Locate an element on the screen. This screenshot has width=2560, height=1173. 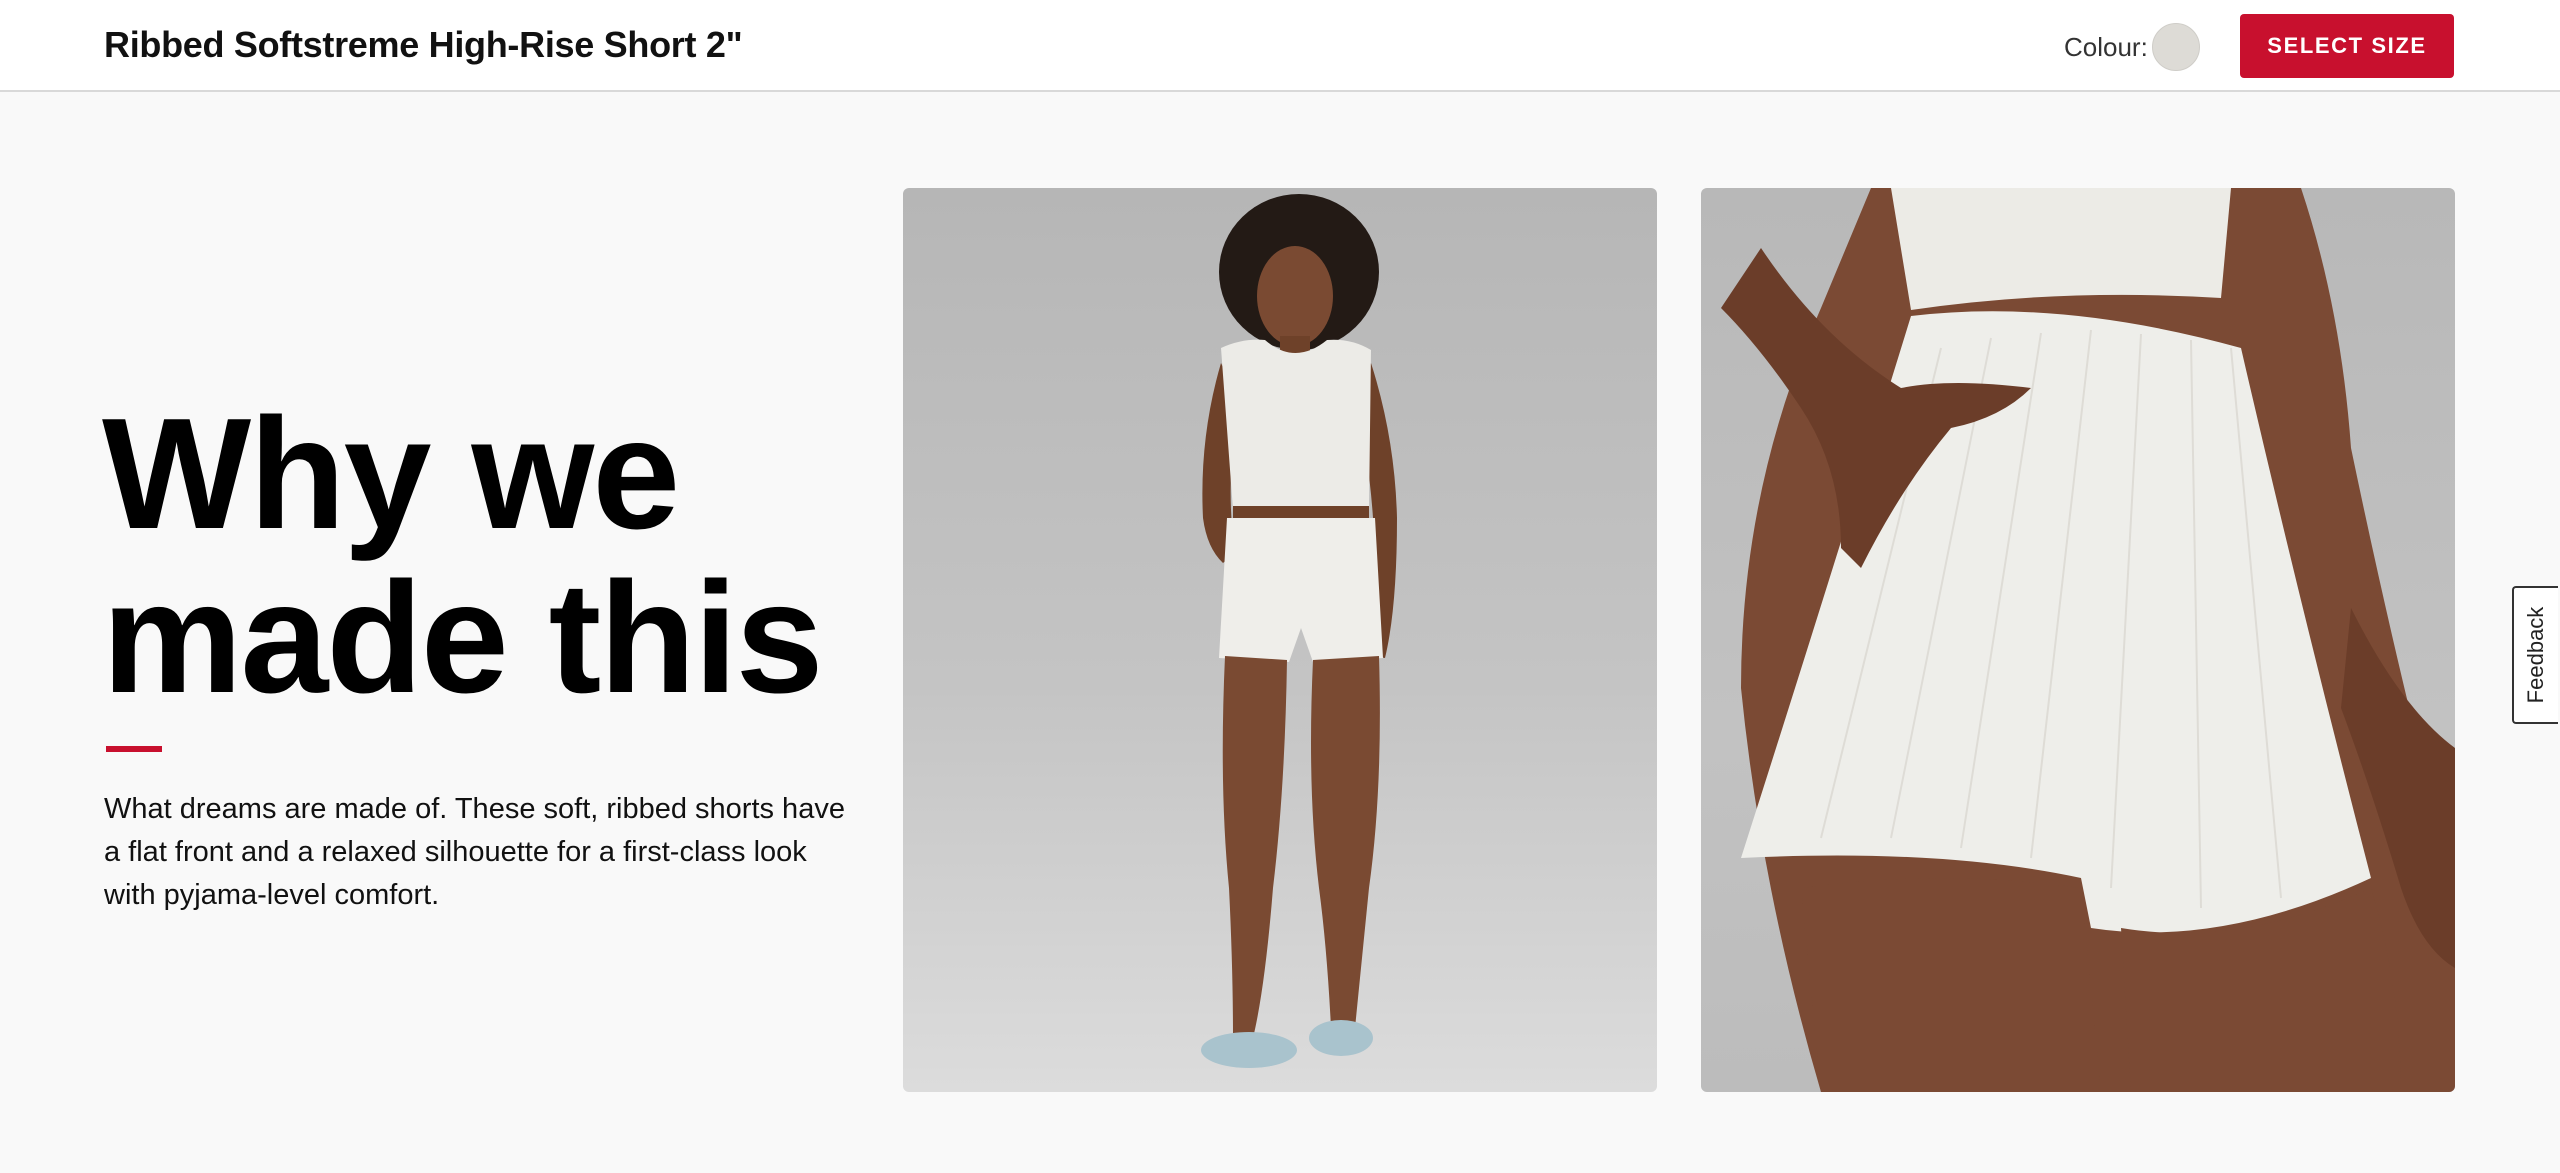
accent-divider is located at coordinates (134, 749).